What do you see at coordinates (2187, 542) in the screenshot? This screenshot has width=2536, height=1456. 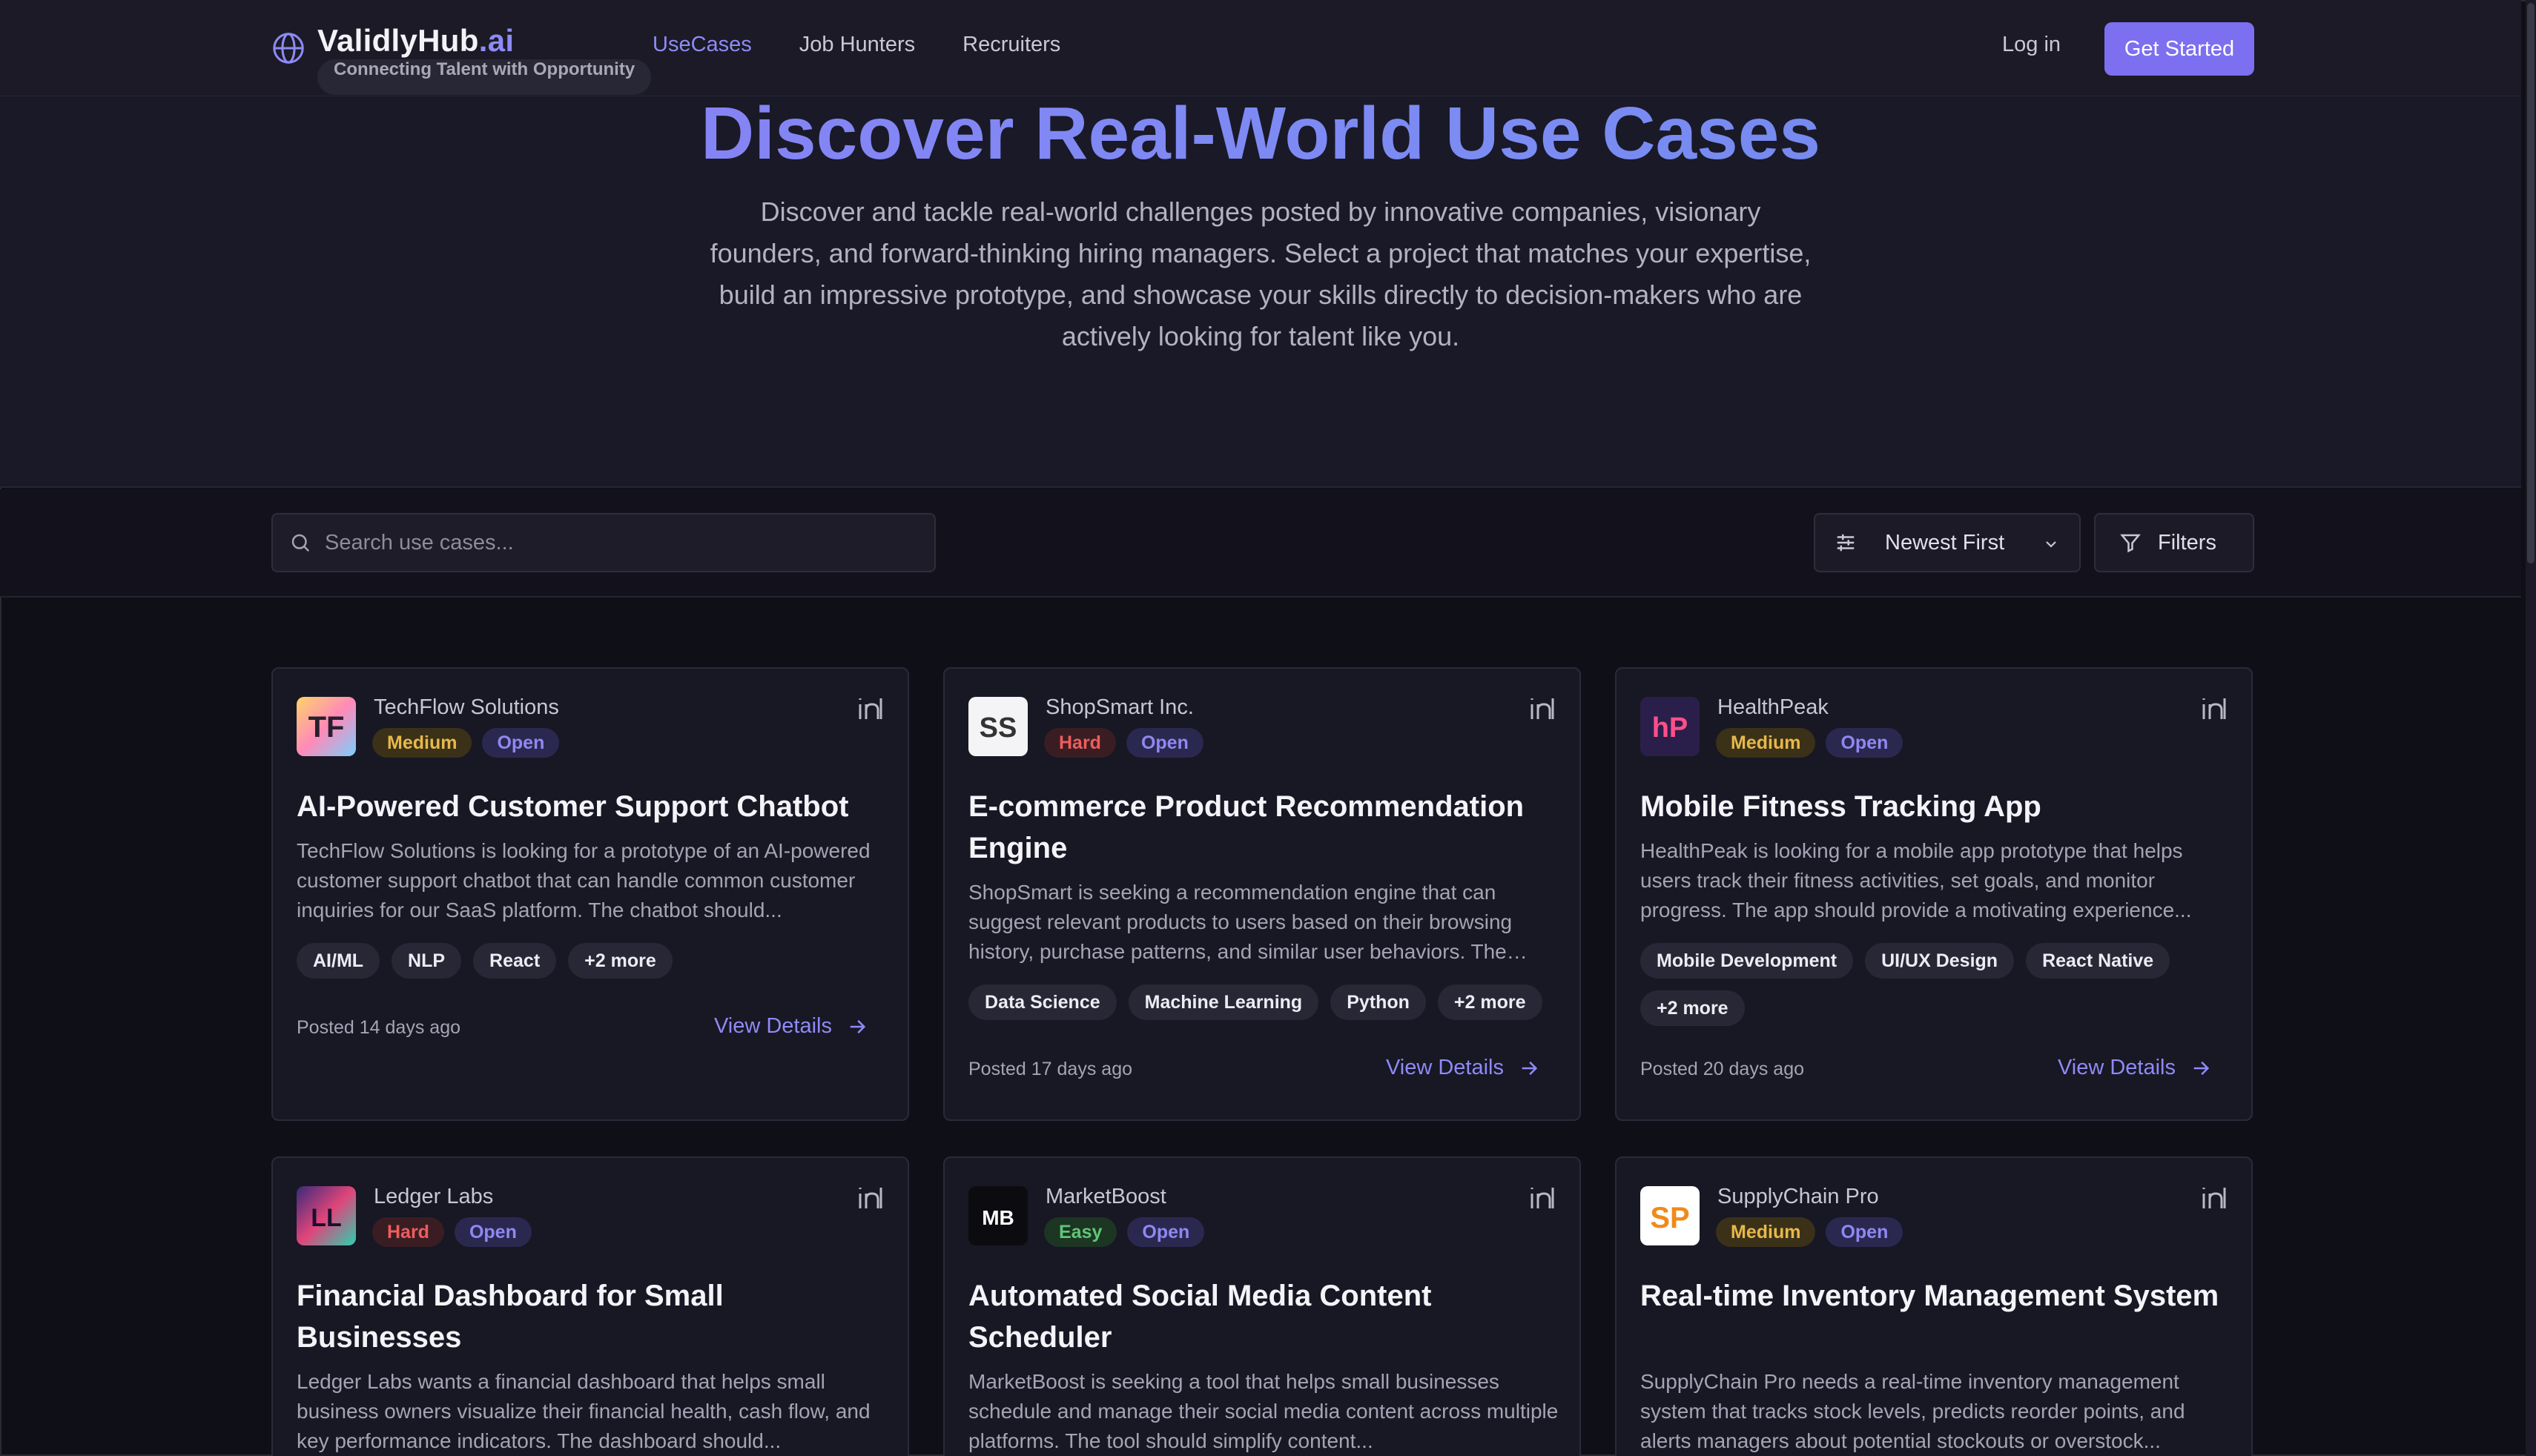 I see `filters-label: Filters` at bounding box center [2187, 542].